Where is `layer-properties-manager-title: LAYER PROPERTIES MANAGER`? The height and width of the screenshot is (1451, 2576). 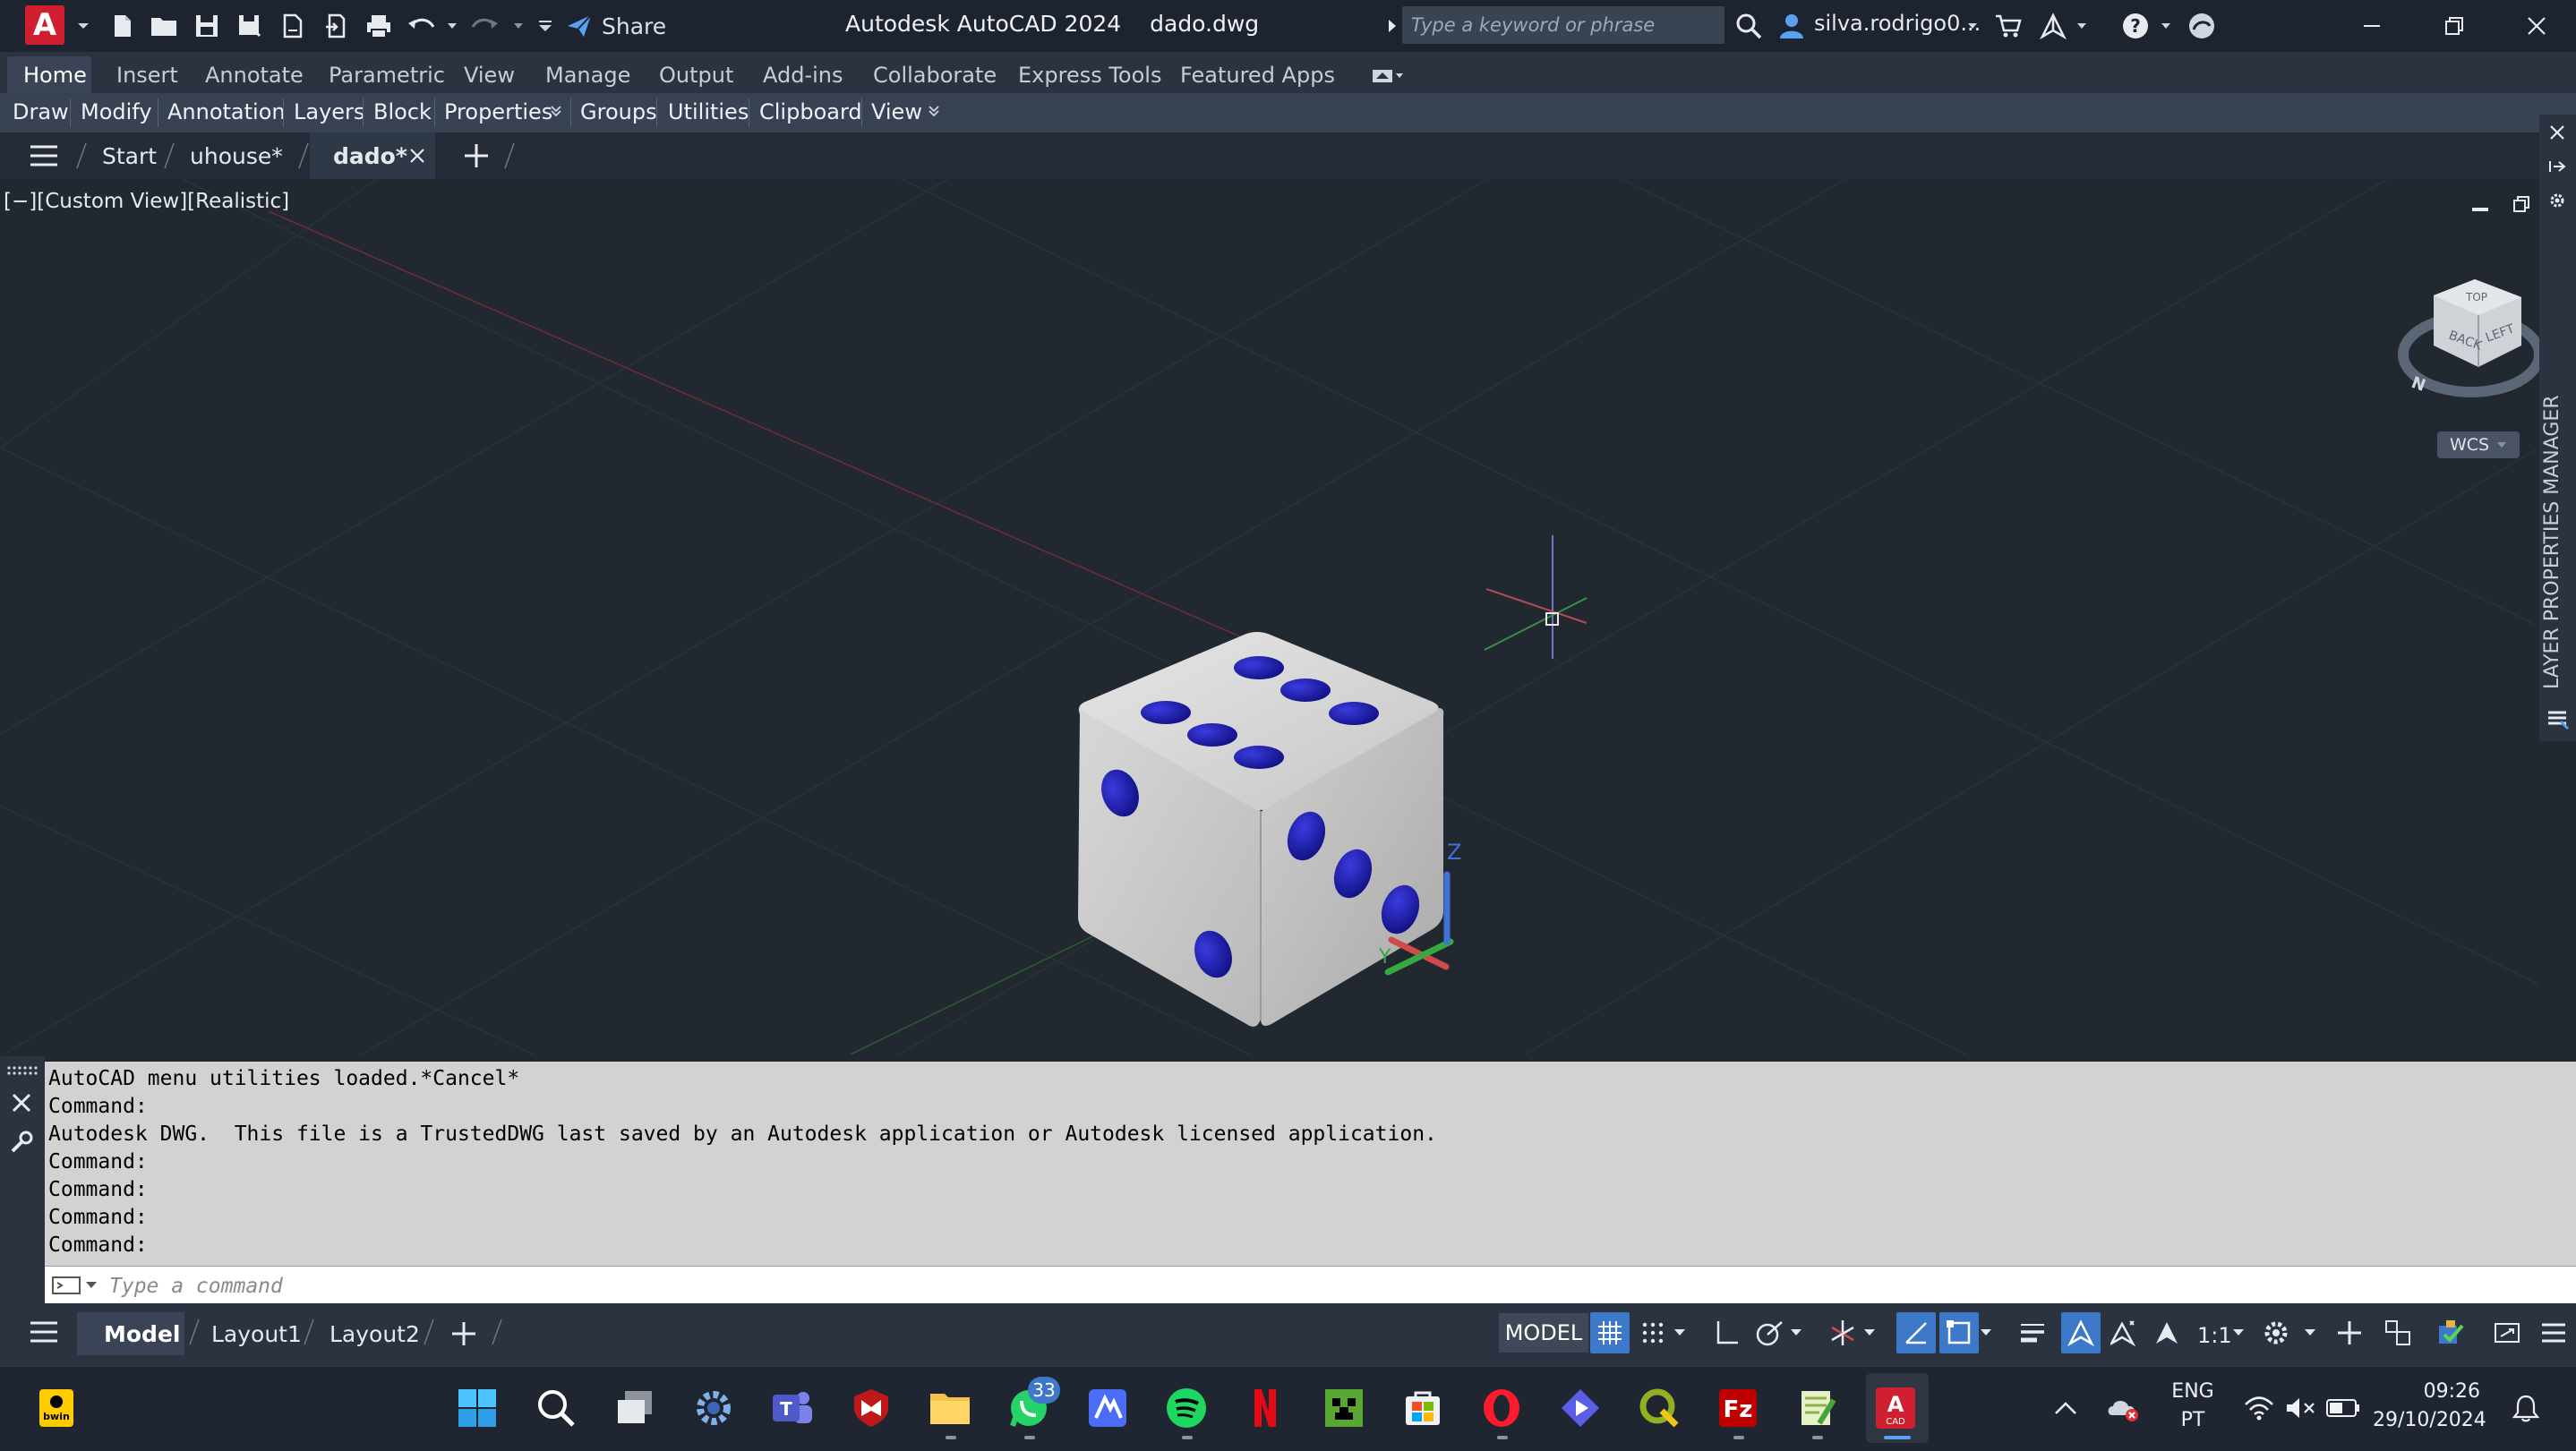
layer-properties-manager-title: LAYER PROPERTIES MANAGER is located at coordinates (2552, 542).